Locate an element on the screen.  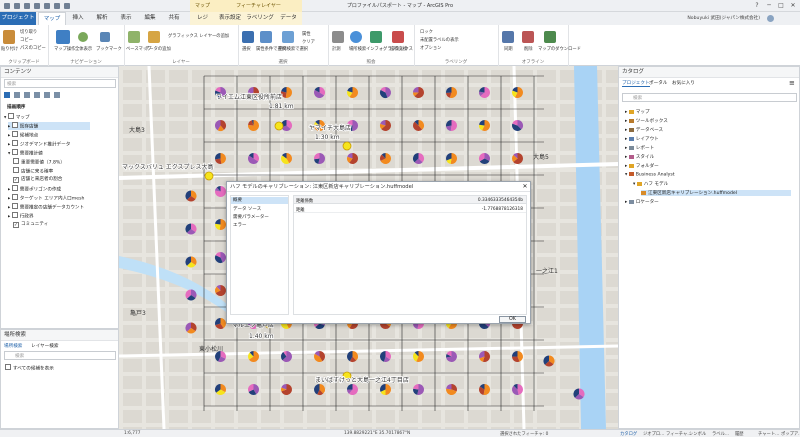
paste-label: 貼り付け is located at coordinates (9, 49).